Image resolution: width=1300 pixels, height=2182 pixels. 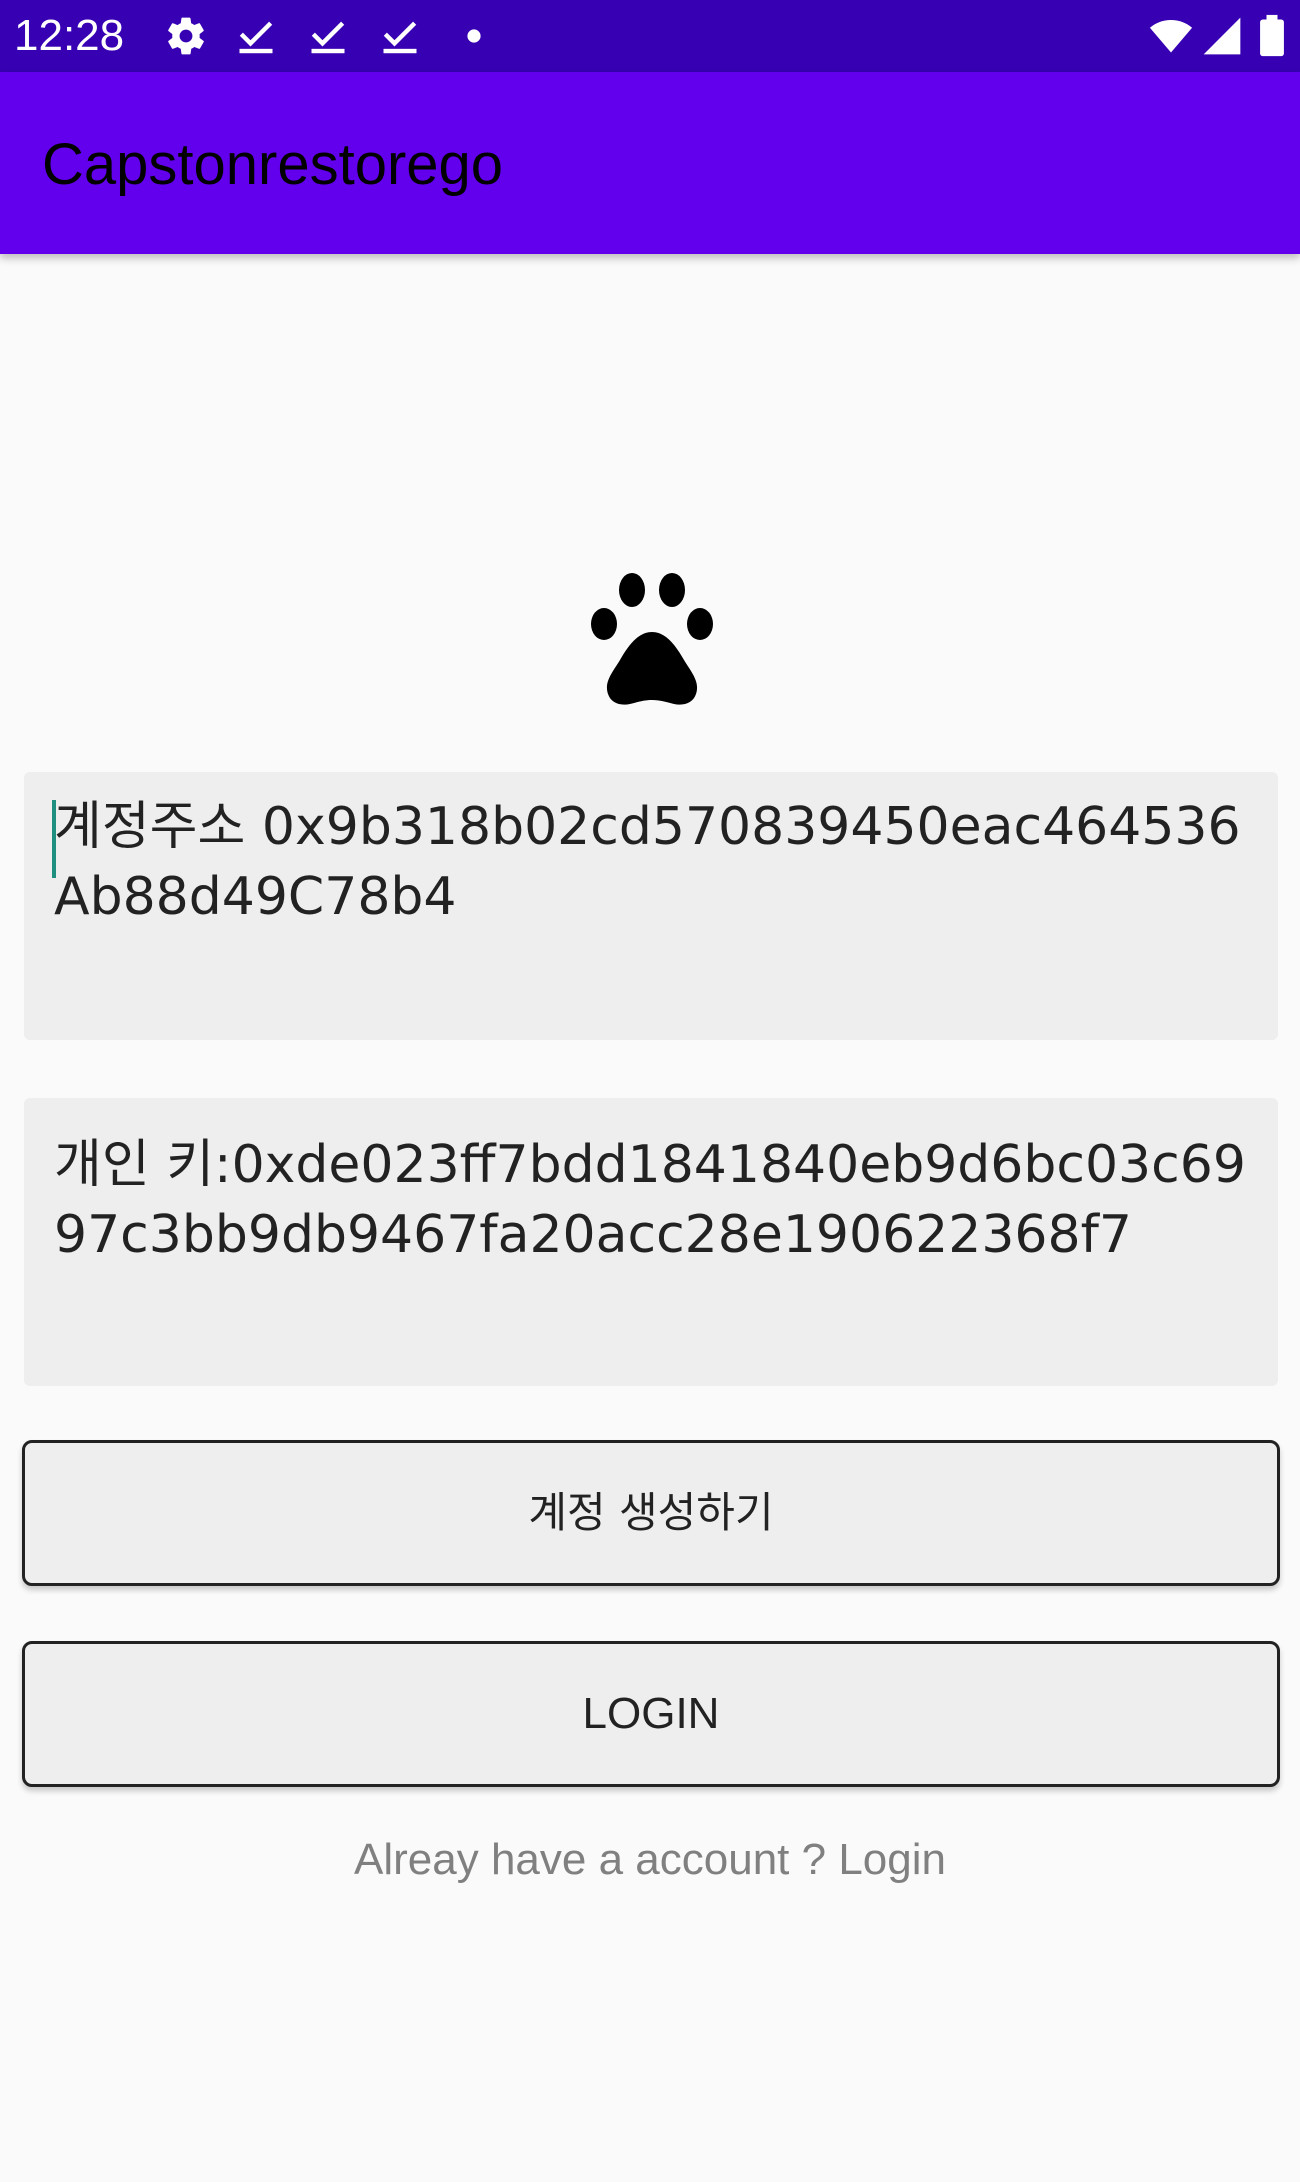 I want to click on text-cursor, so click(x=54, y=839).